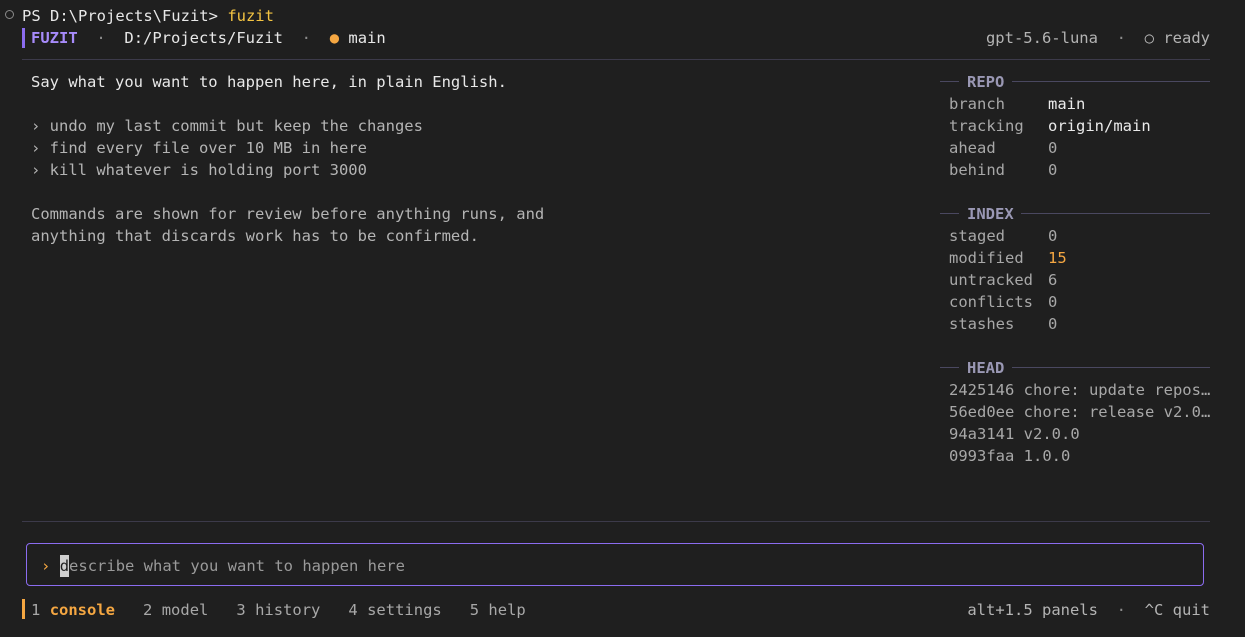 This screenshot has width=1245, height=637. I want to click on tab-number: 1, so click(36, 610).